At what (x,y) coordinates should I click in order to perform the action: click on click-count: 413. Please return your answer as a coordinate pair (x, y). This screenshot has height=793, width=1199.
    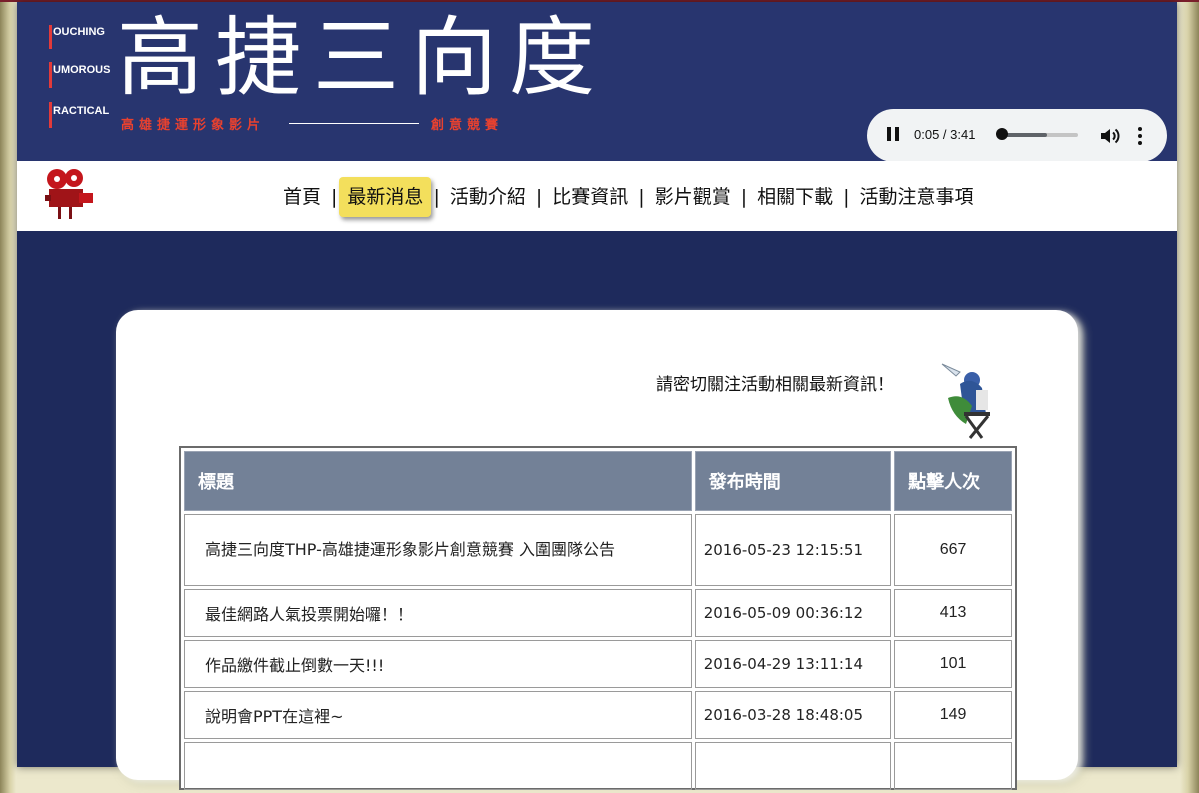
    Looking at the image, I should click on (953, 613).